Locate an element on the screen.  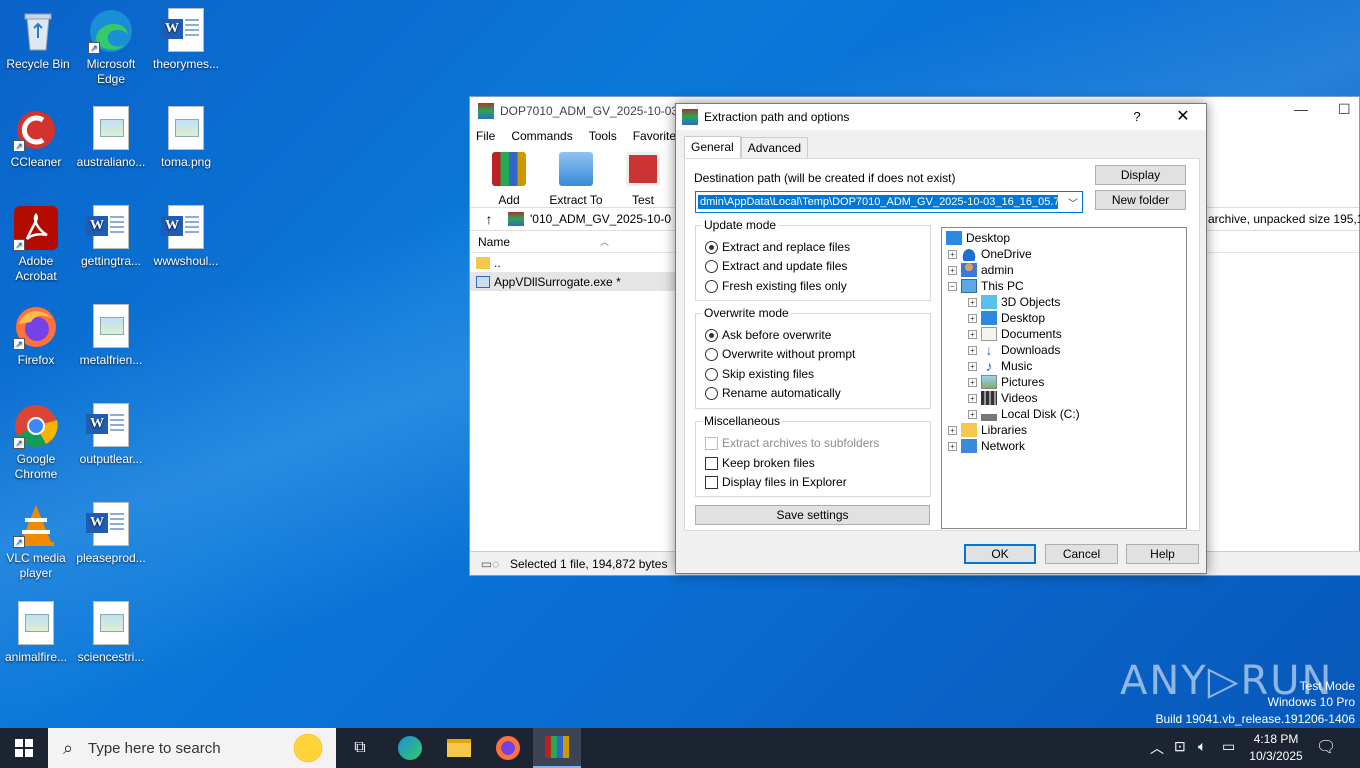
vlc-icon: ↗ is located at coordinates (36, 525).